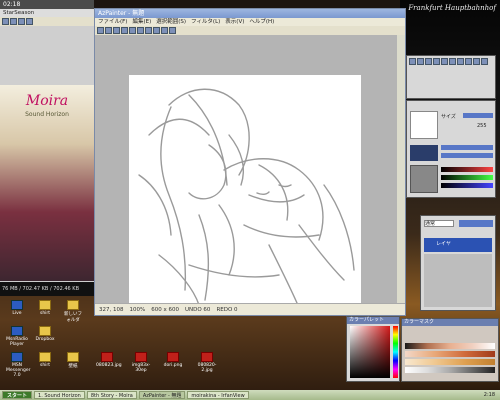  Describe the element at coordinates (45, 334) in the screenshot. I see `desktop-icon: Dropbox` at that location.